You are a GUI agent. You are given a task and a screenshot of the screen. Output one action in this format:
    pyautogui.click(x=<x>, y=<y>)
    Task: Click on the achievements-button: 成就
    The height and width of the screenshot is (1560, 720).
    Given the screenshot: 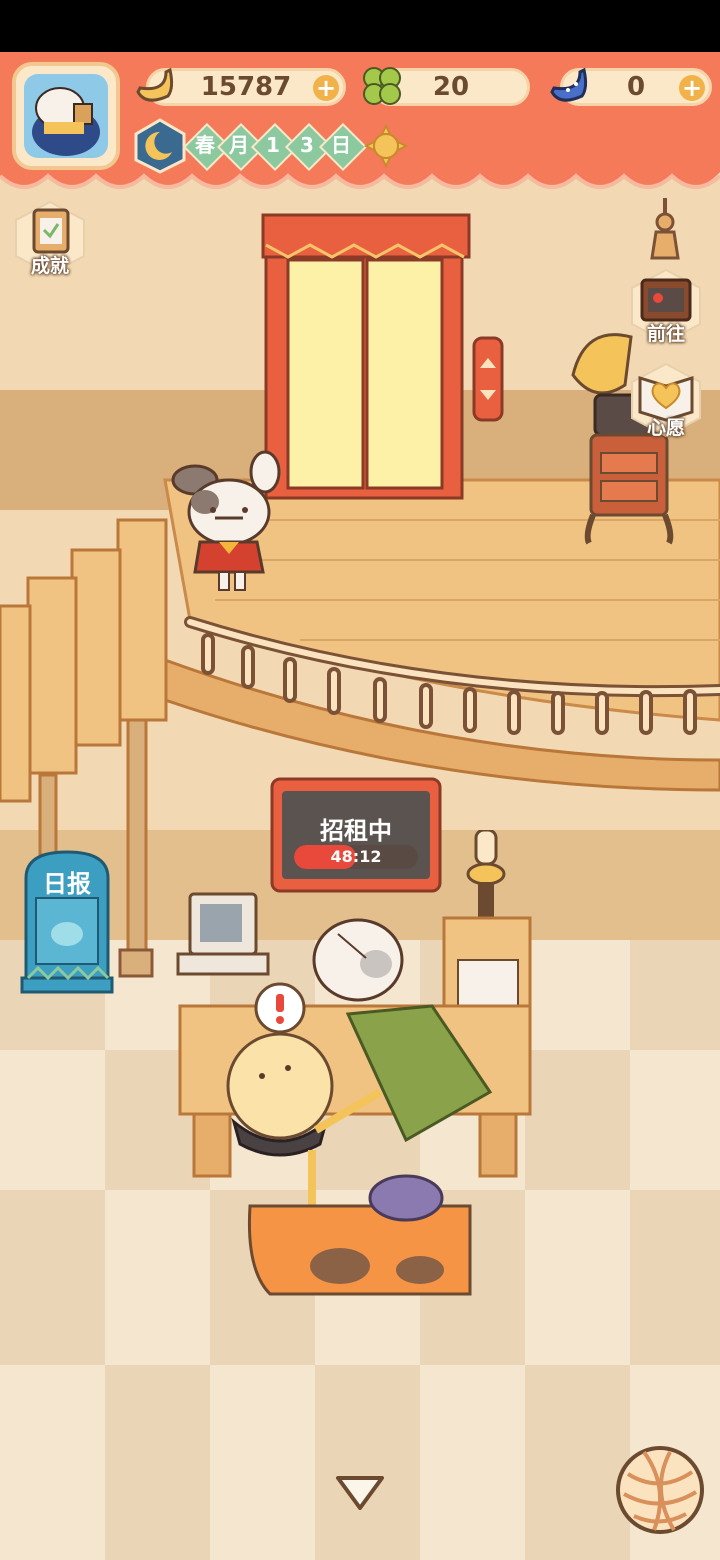 What is the action you would take?
    pyautogui.click(x=50, y=238)
    